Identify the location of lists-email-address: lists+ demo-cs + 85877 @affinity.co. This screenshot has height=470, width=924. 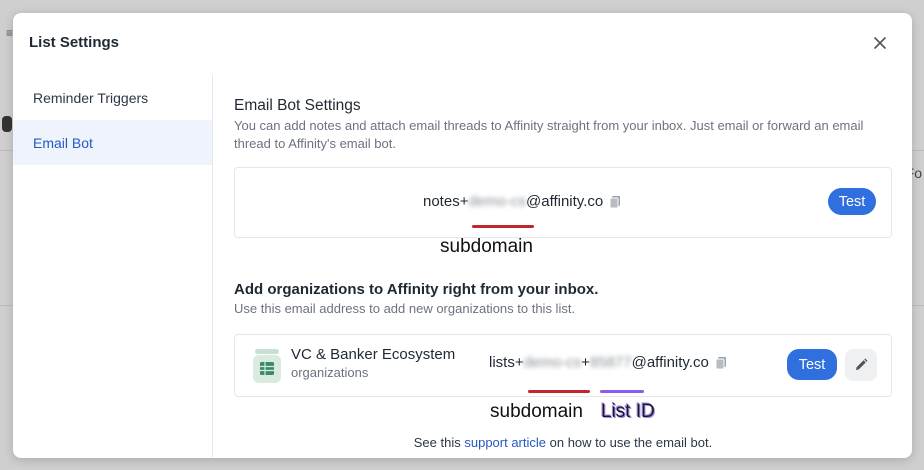
(608, 362).